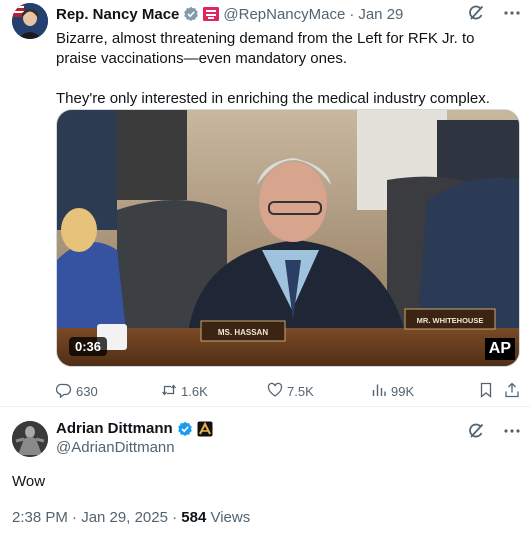  I want to click on tweet-meta: 2:38 PM · Jan 29, 2025 · 584 Views, so click(131, 517).